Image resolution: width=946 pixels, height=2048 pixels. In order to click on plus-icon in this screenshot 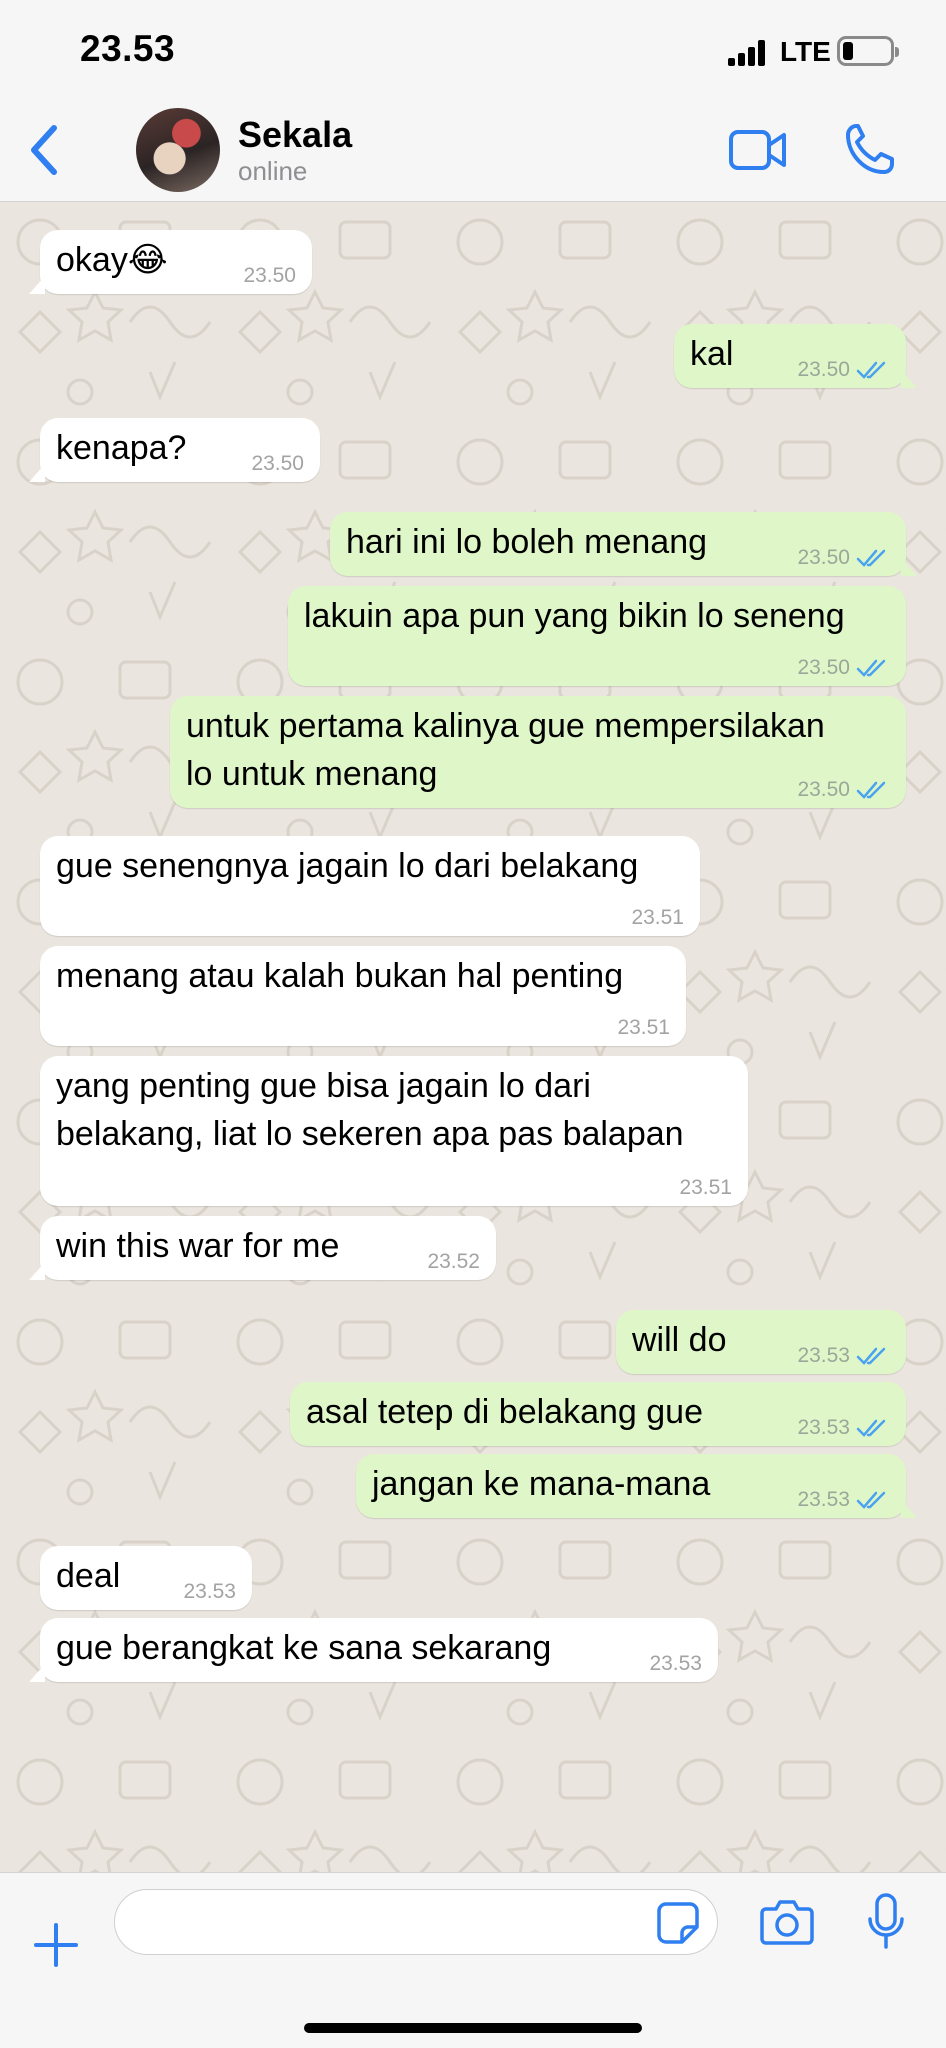, I will do `click(56, 1945)`.